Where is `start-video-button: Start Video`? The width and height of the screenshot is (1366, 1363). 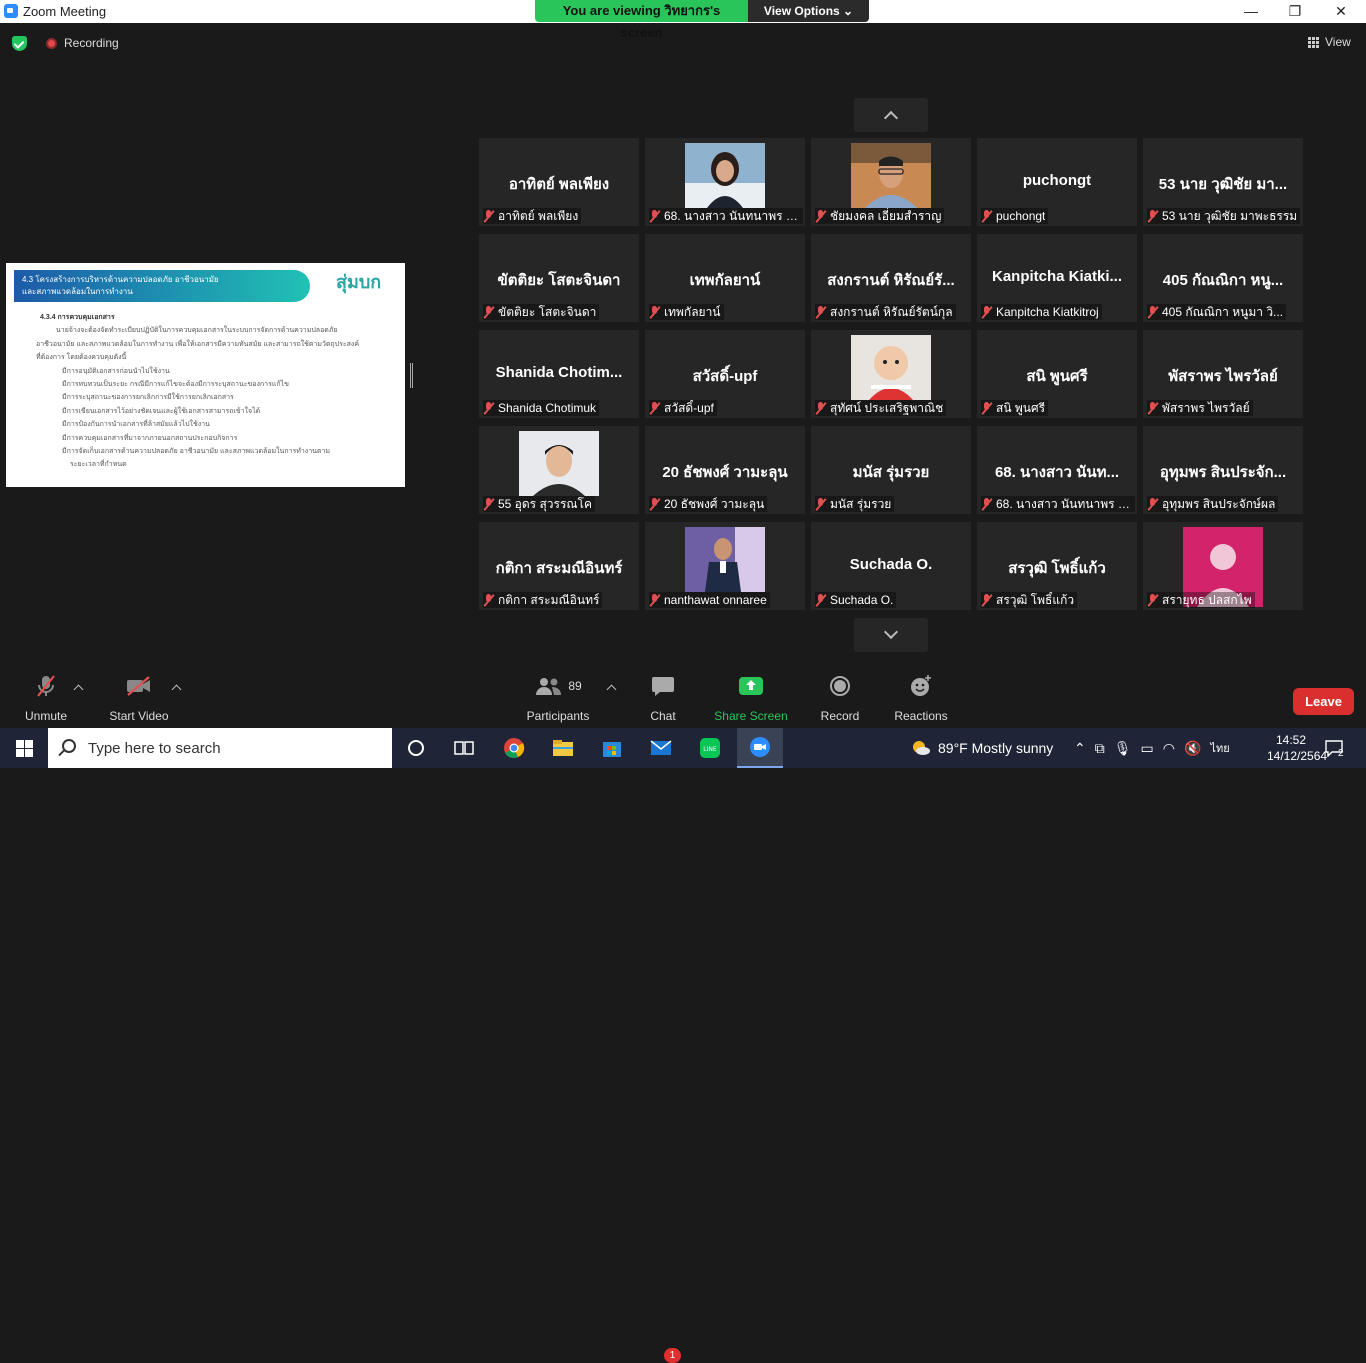 start-video-button: Start Video is located at coordinates (139, 697).